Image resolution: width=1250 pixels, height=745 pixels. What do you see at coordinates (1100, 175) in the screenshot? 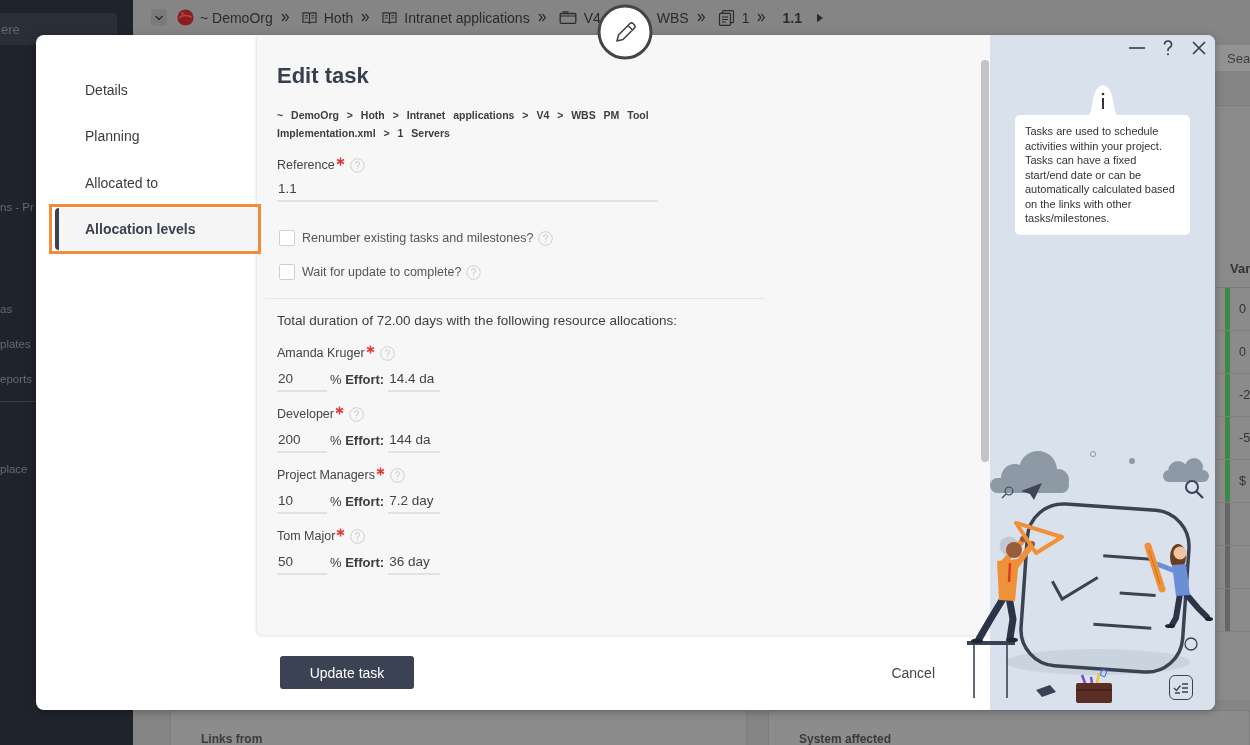
I see `help-text: Tasks are used to schedule activities within your project. Tasks can have a fixed start/end date or can be automatically calculated based on the links with other tasks/milestones.` at bounding box center [1100, 175].